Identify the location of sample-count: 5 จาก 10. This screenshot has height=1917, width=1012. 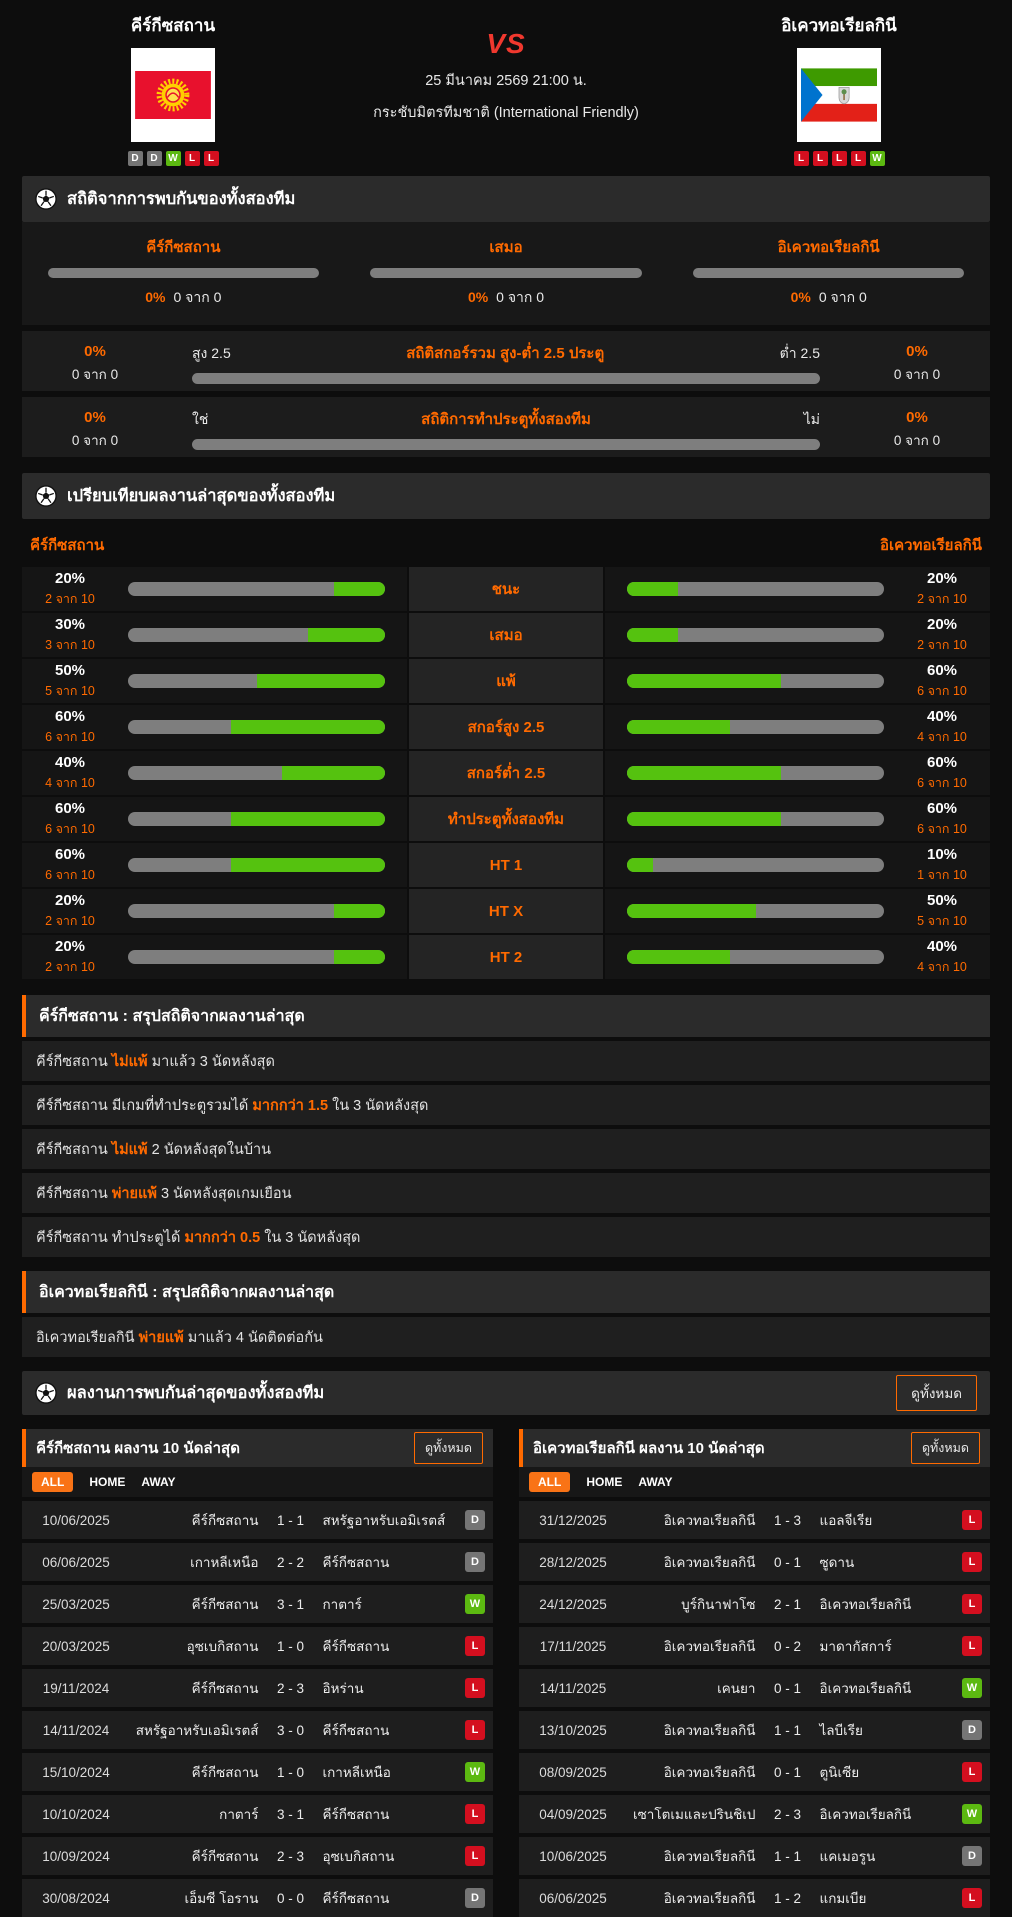
(70, 690).